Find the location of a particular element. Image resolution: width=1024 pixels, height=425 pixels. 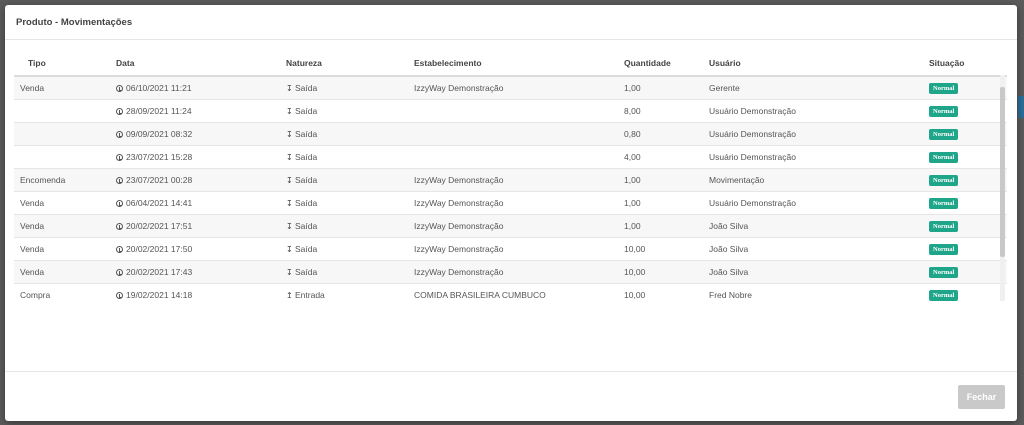

cell-data: 28/09/2021 11:24 is located at coordinates (201, 111).